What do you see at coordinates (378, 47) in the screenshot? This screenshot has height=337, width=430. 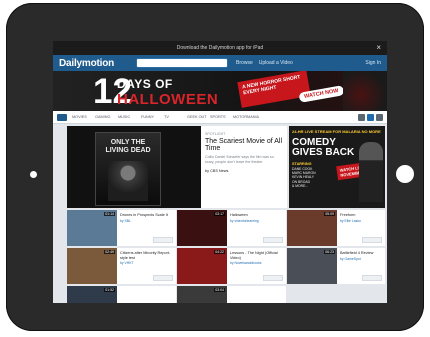 I see `close-icon: ×` at bounding box center [378, 47].